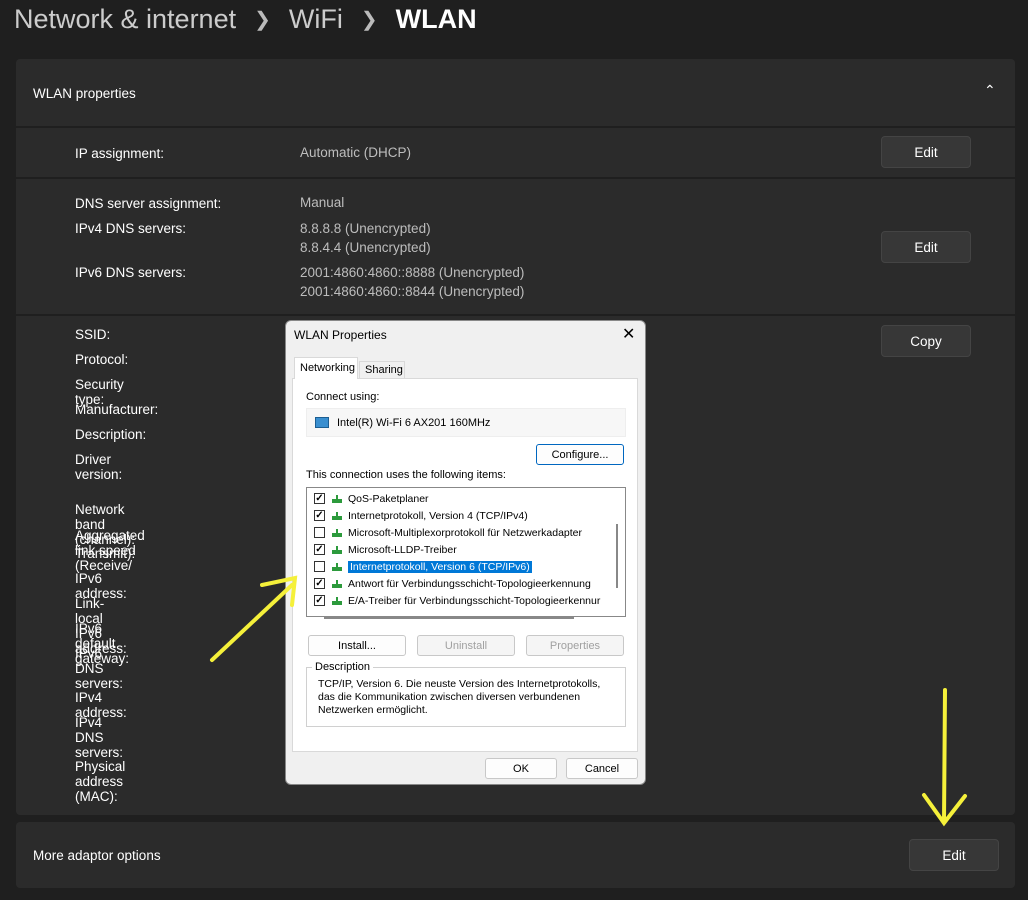 This screenshot has width=1028, height=900. What do you see at coordinates (944, 757) in the screenshot?
I see `arrow-to-edit` at bounding box center [944, 757].